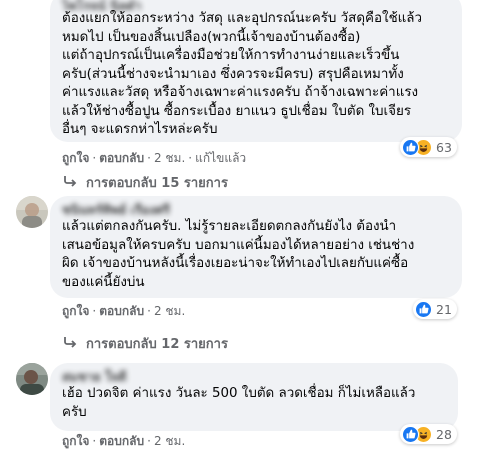 This screenshot has height=455, width=486. Describe the element at coordinates (103, 282) in the screenshot. I see `comment-text-line: ของแค่นี้ยังบ่น` at that location.